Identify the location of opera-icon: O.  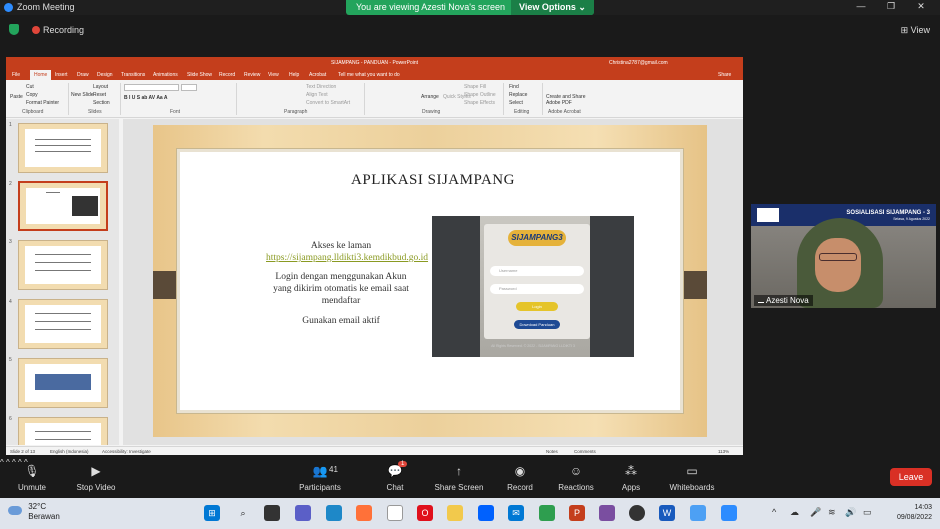
(425, 513).